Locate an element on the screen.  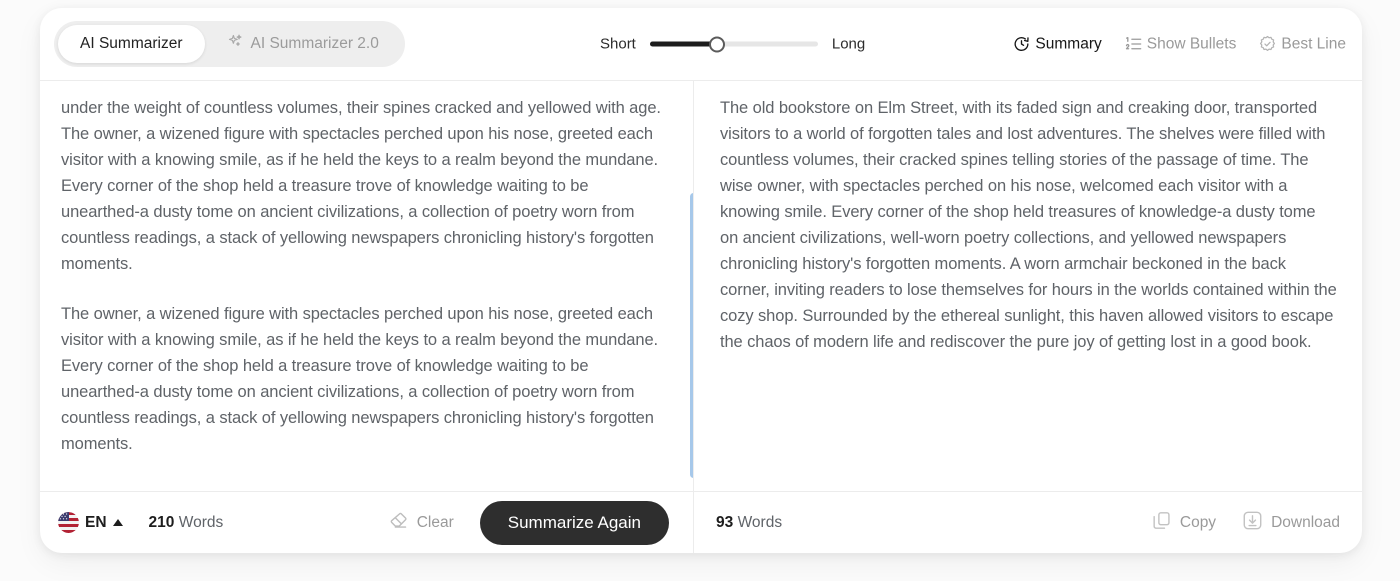
summary-button: Summary is located at coordinates (1057, 44).